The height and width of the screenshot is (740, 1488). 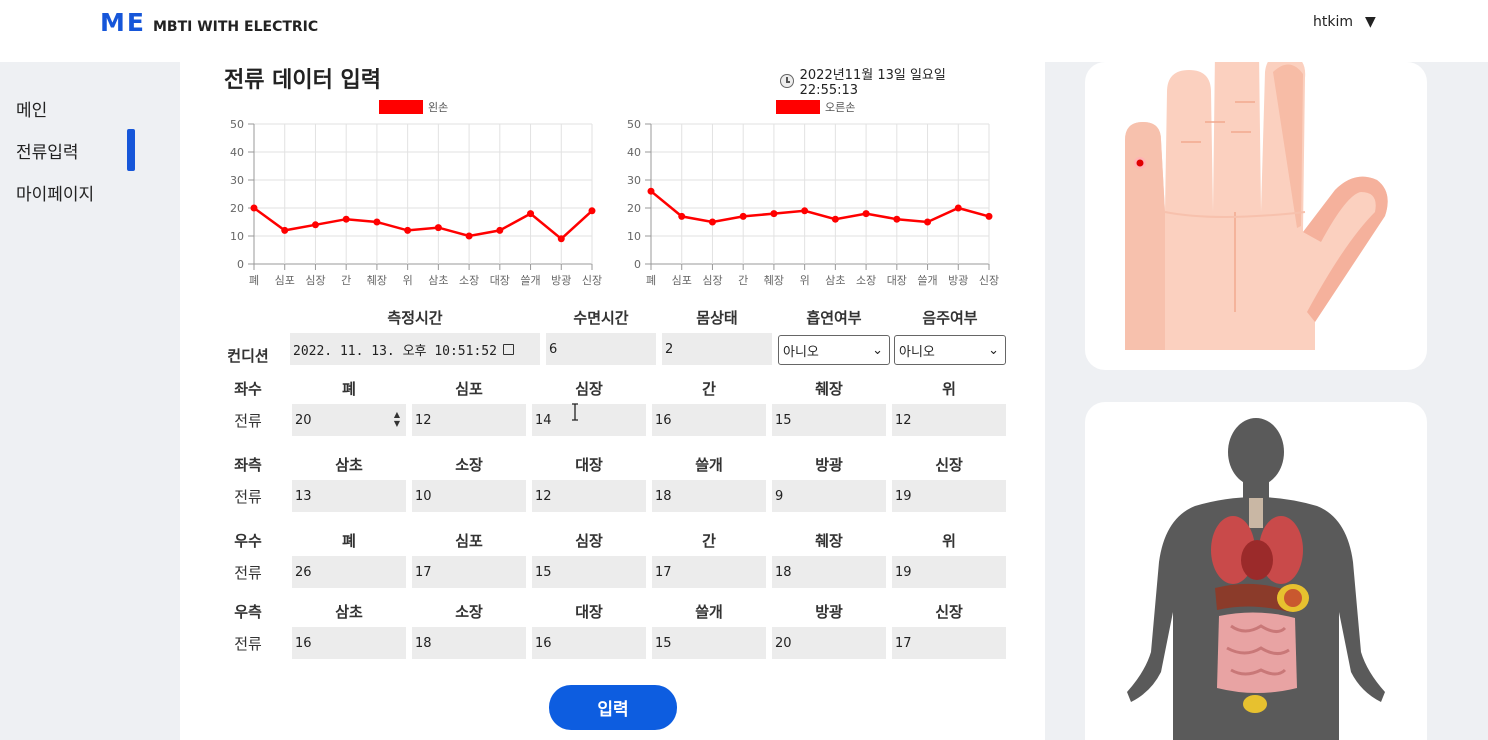 I want to click on user-menu-caret-icon: ▼, so click(x=1370, y=22).